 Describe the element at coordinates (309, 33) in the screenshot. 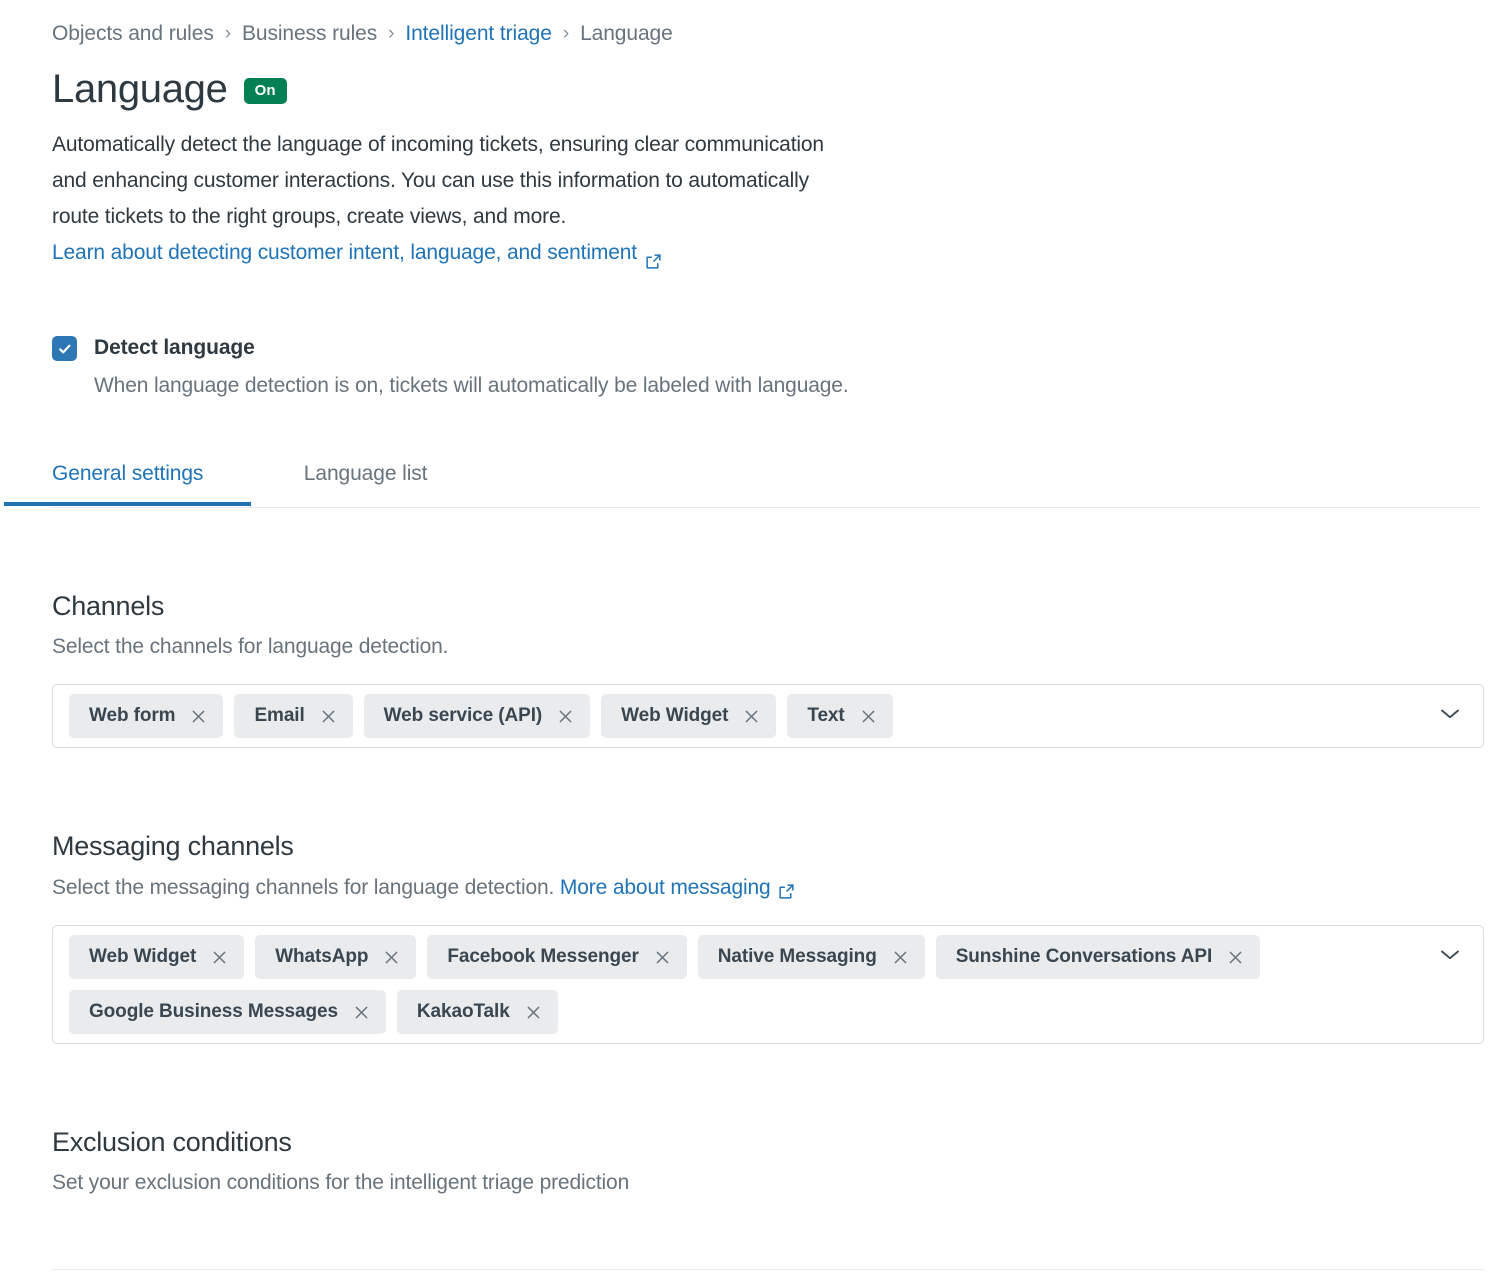

I see `breadcrumb-item-business-rules: Business rules` at that location.